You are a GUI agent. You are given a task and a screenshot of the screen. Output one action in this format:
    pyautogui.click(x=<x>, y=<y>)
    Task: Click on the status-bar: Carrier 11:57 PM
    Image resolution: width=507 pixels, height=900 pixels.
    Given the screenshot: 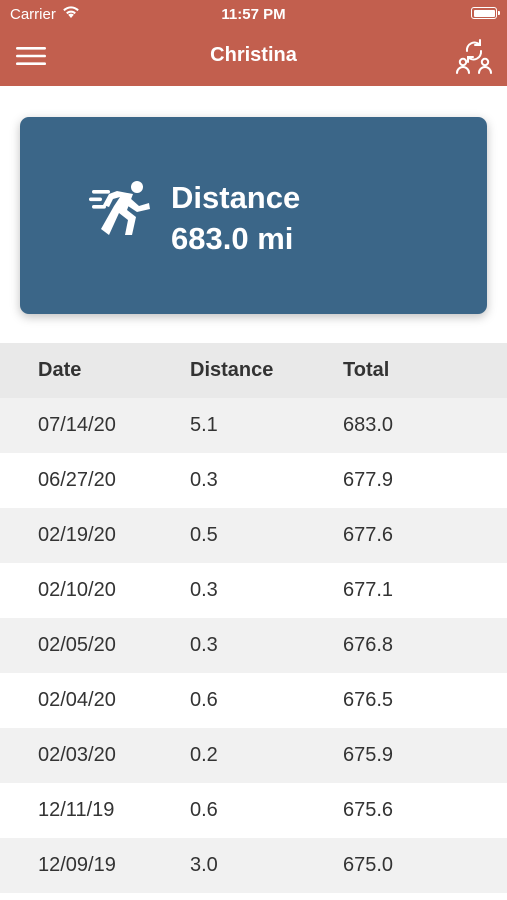 What is the action you would take?
    pyautogui.click(x=253, y=14)
    